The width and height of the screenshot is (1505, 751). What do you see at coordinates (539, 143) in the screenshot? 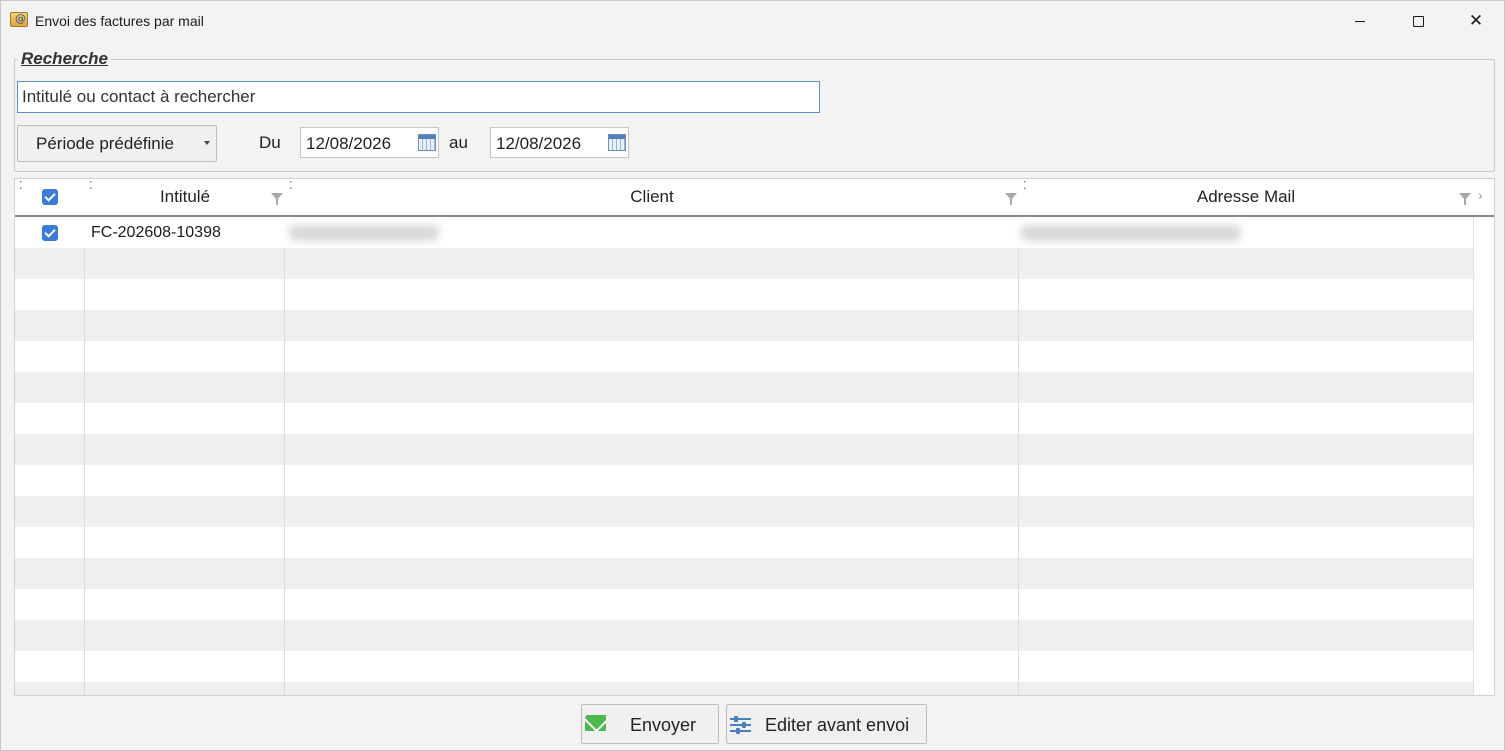
I see `to-date-value: 12/08/2026` at bounding box center [539, 143].